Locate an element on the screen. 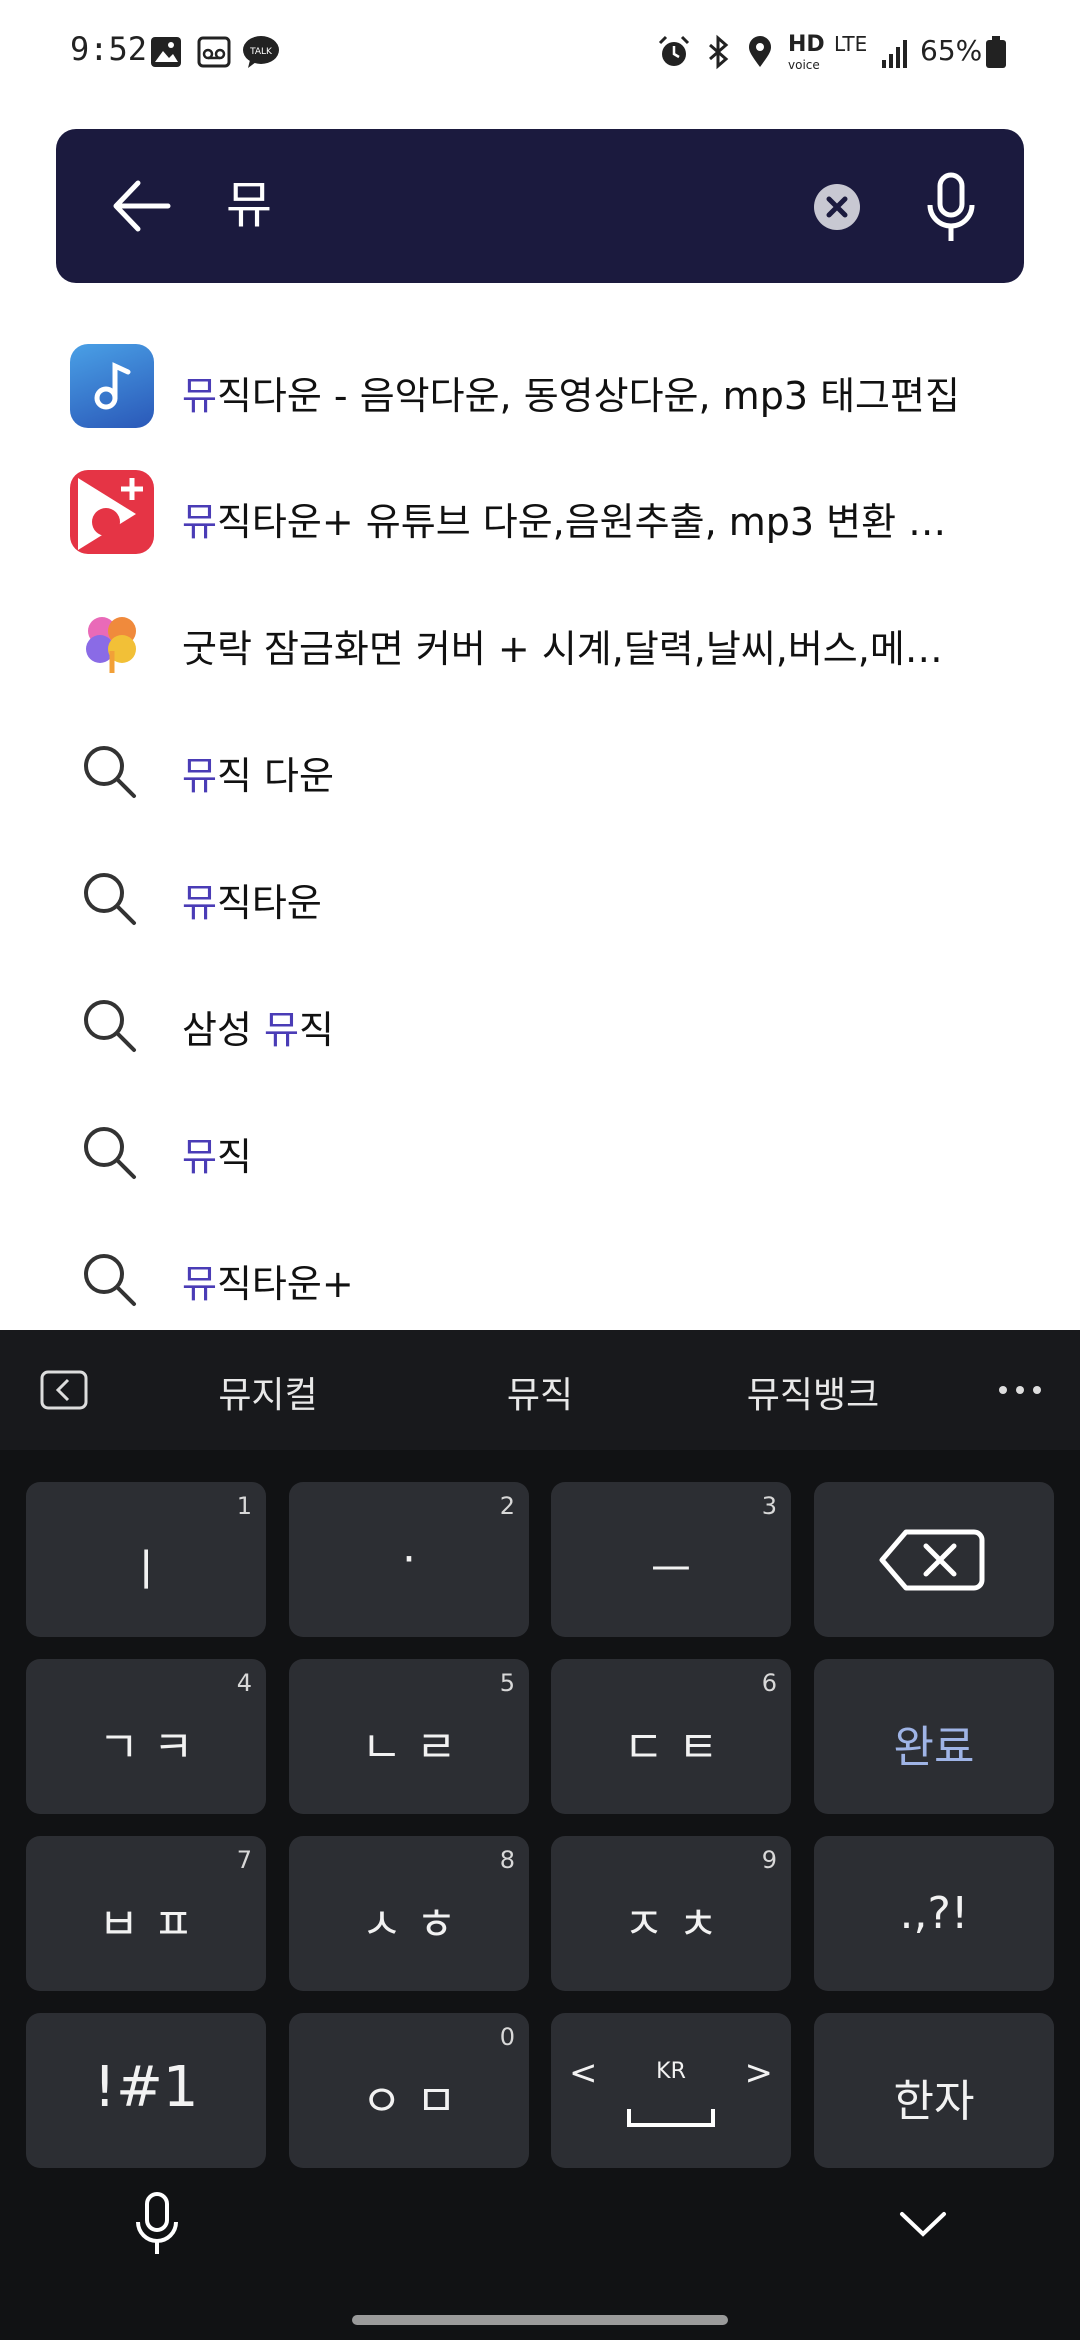 The image size is (1080, 2340). more-options-icon is located at coordinates (1020, 1390).